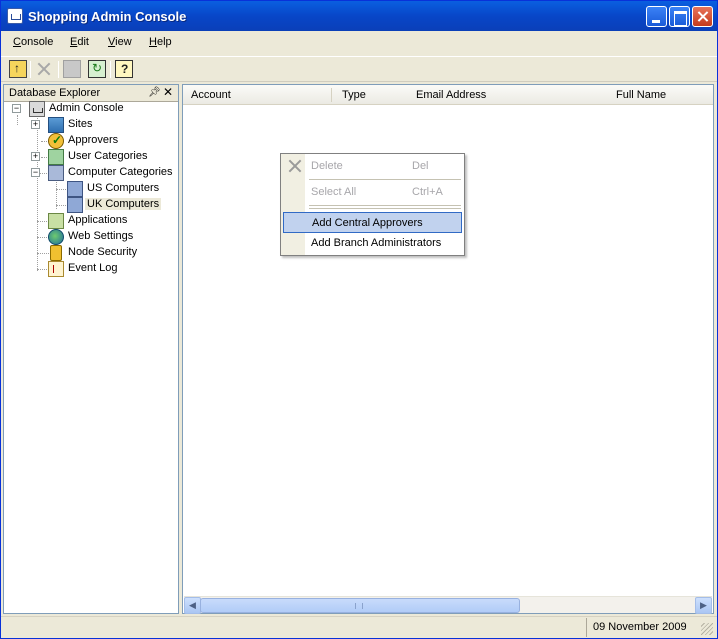 This screenshot has height=639, width=718. Describe the element at coordinates (93, 268) in the screenshot. I see `tree-node-label: Event Log` at that location.